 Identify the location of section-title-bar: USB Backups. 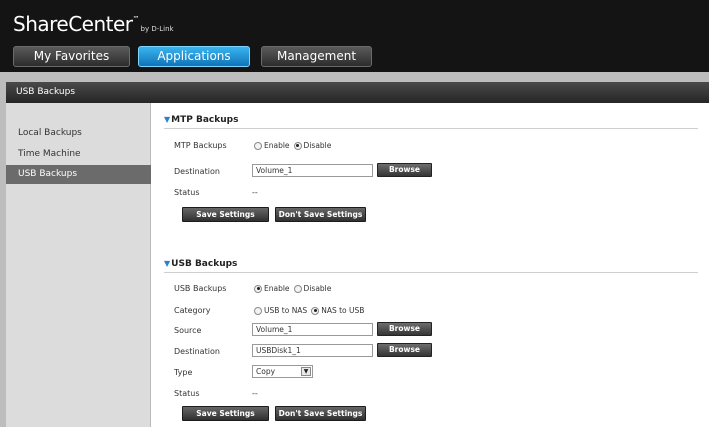
(357, 92).